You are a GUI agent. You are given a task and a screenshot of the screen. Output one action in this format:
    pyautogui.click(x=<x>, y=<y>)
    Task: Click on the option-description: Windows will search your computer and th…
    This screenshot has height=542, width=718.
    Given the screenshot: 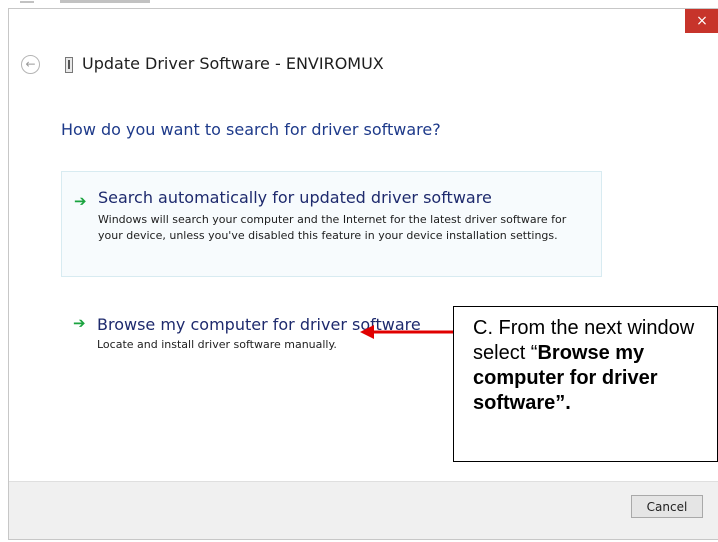 What is the action you would take?
    pyautogui.click(x=332, y=227)
    